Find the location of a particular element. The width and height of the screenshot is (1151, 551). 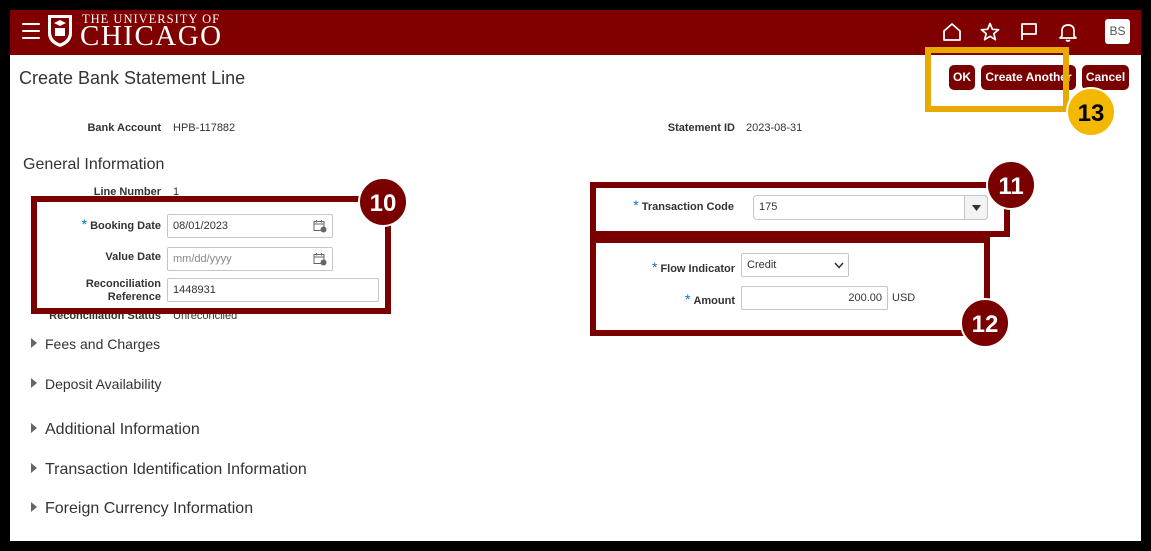

section-foreign-currency-information: Foreign Currency Information is located at coordinates (142, 509).